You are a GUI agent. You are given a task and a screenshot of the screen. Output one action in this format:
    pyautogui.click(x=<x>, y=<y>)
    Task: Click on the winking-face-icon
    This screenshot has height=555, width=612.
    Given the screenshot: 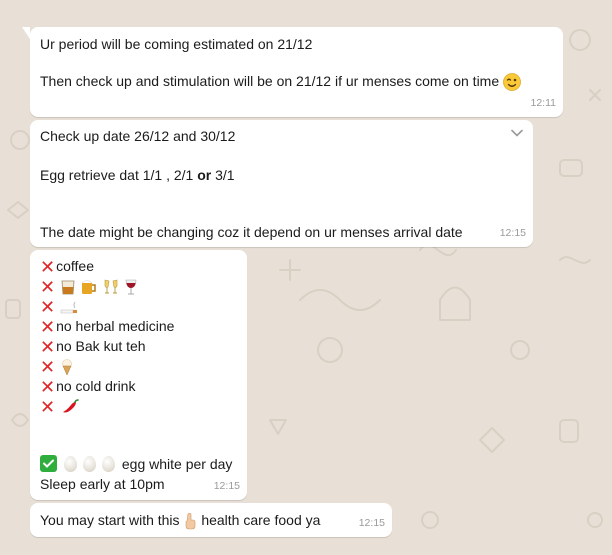 What is the action you would take?
    pyautogui.click(x=512, y=82)
    